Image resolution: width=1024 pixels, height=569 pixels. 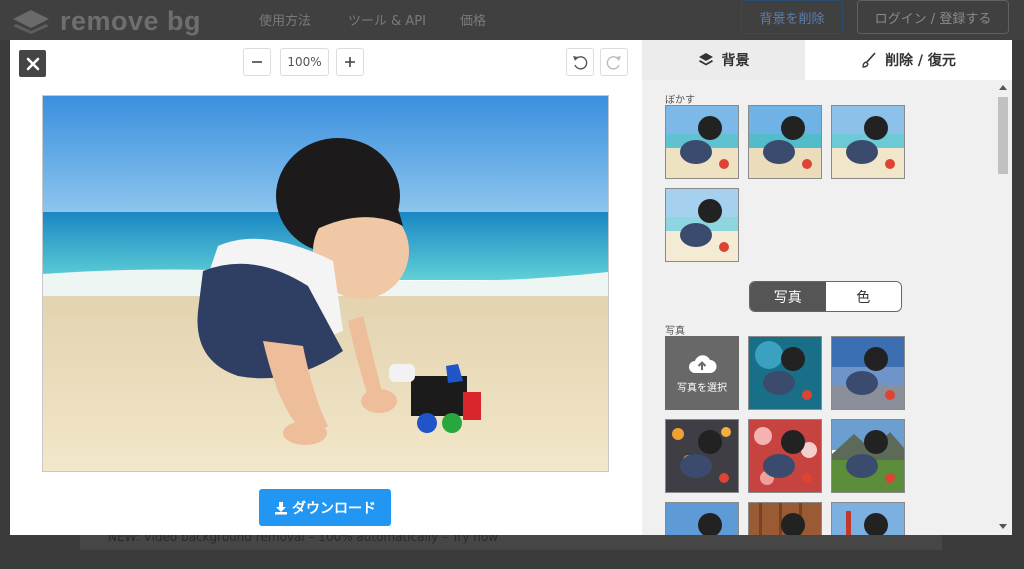 I want to click on minus-icon, so click(x=257, y=62).